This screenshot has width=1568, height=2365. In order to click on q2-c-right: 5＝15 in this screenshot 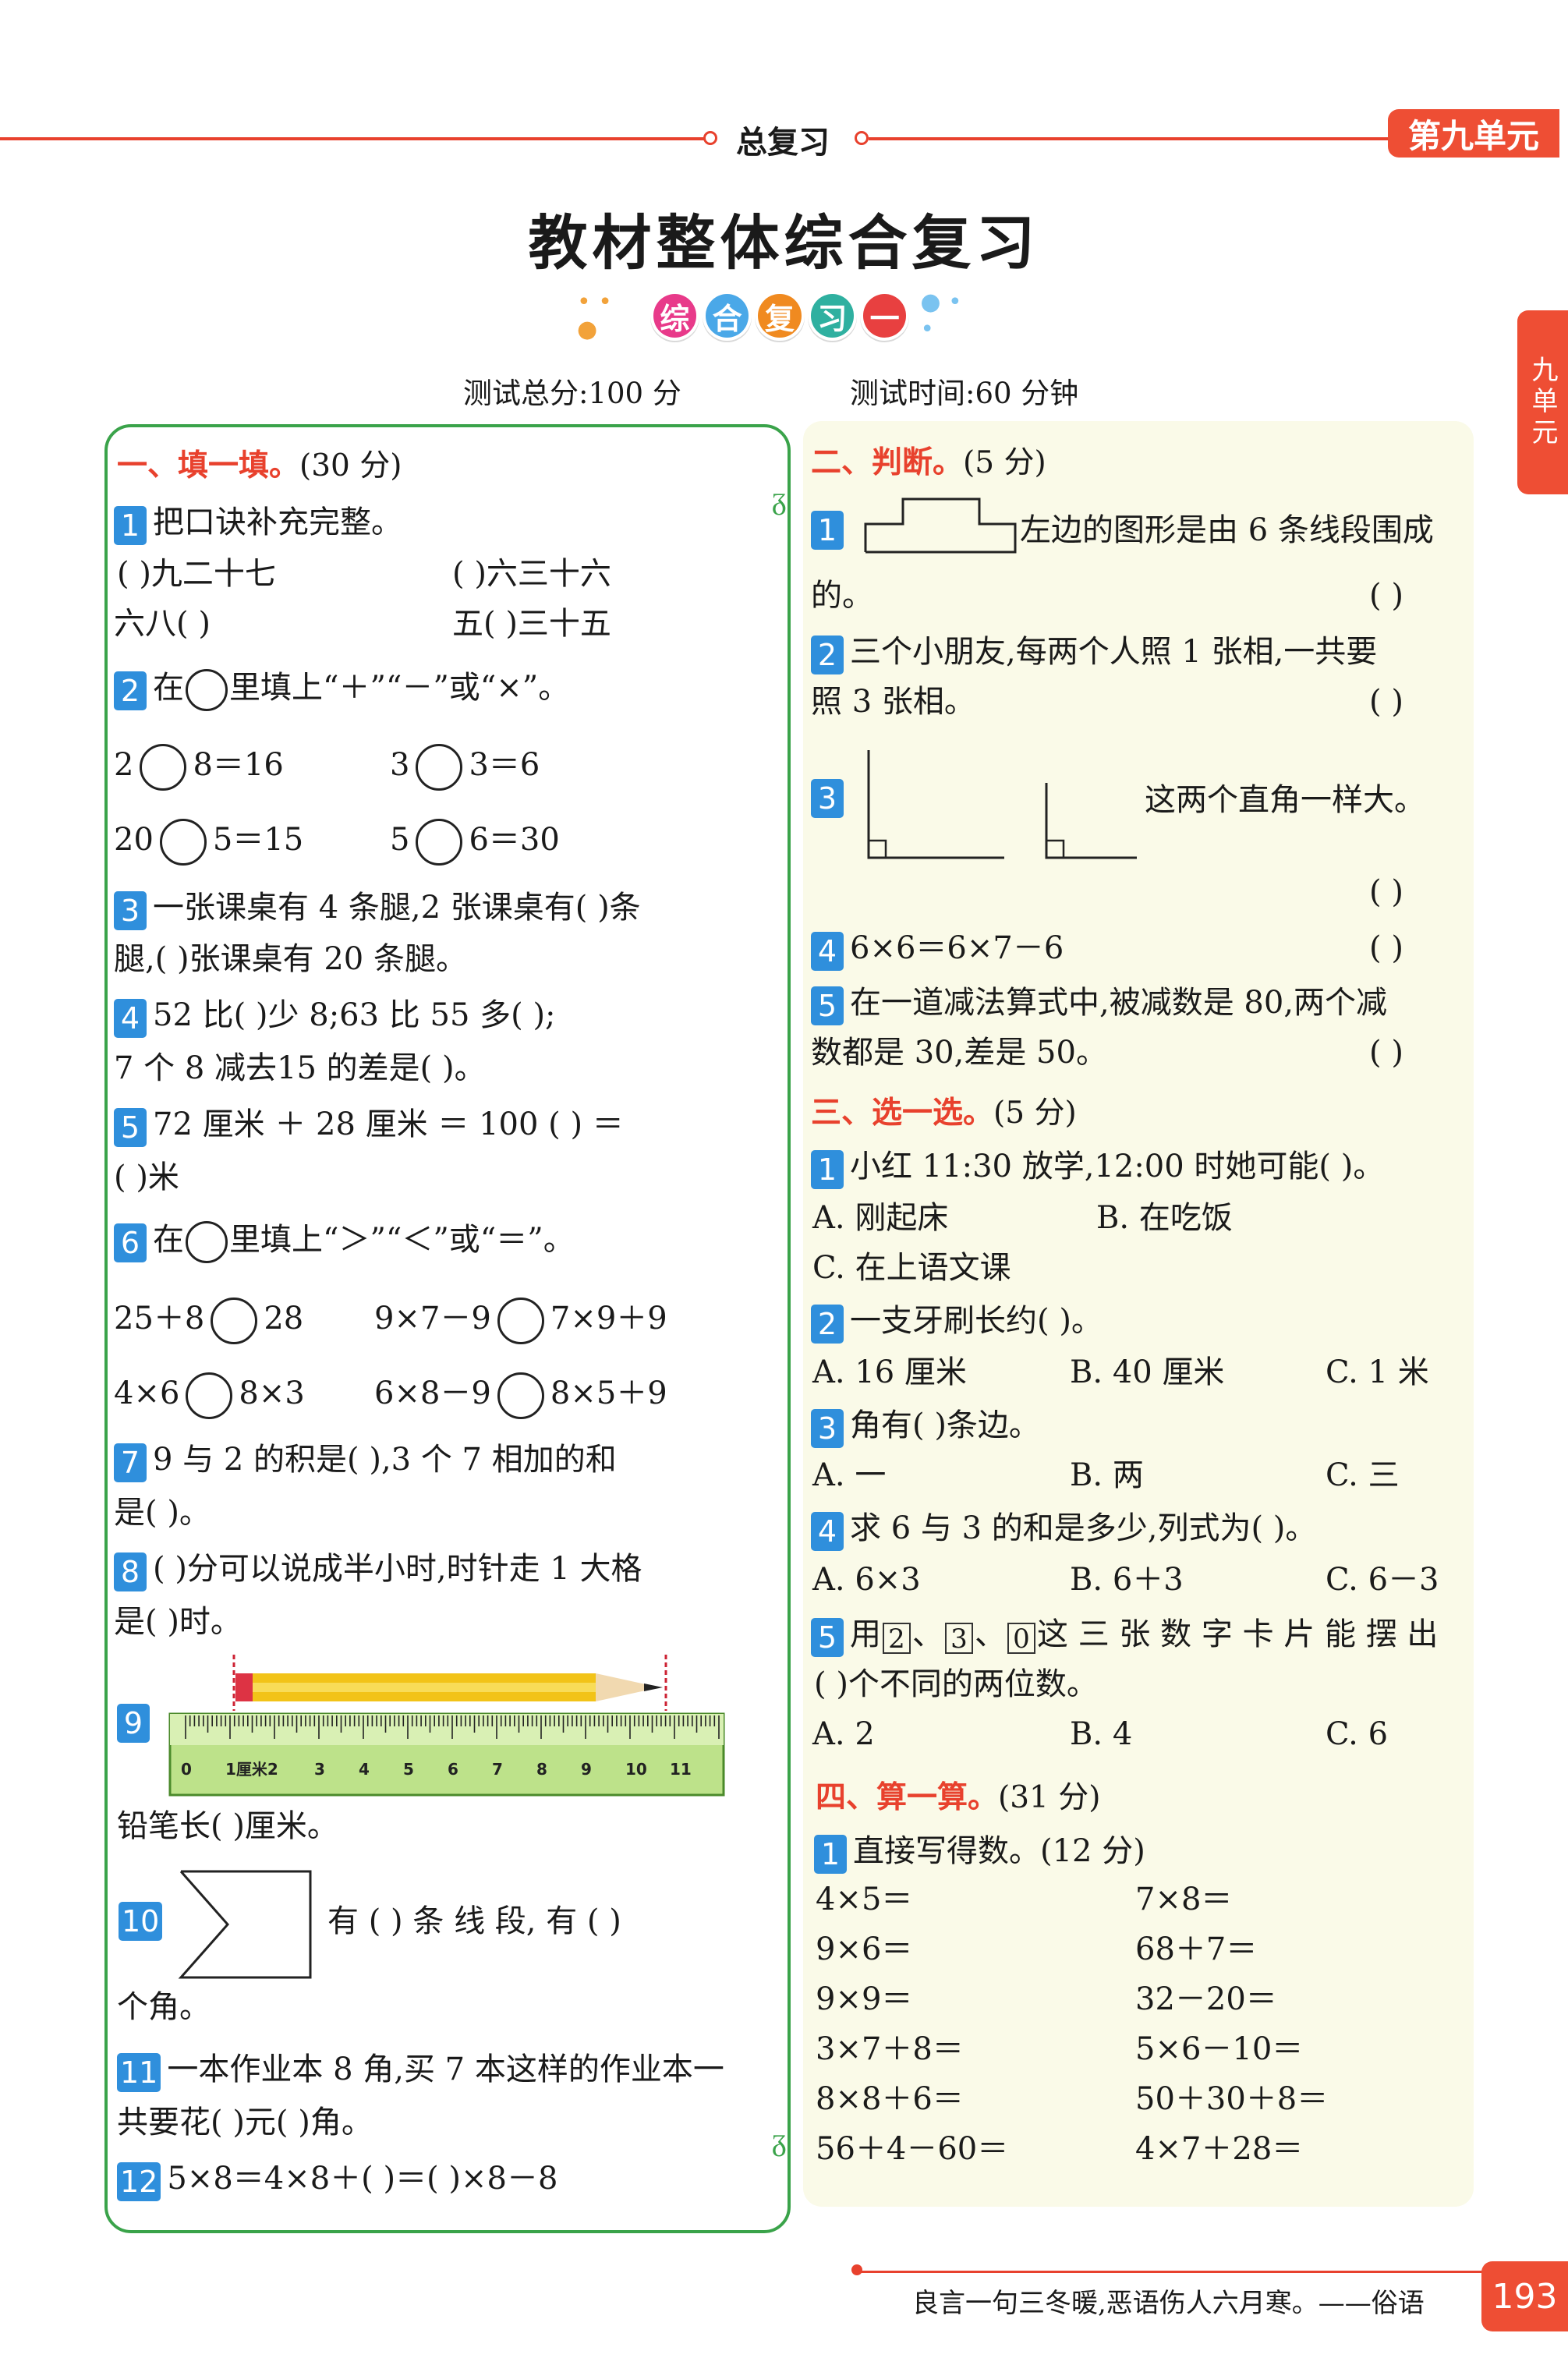, I will do `click(258, 840)`.